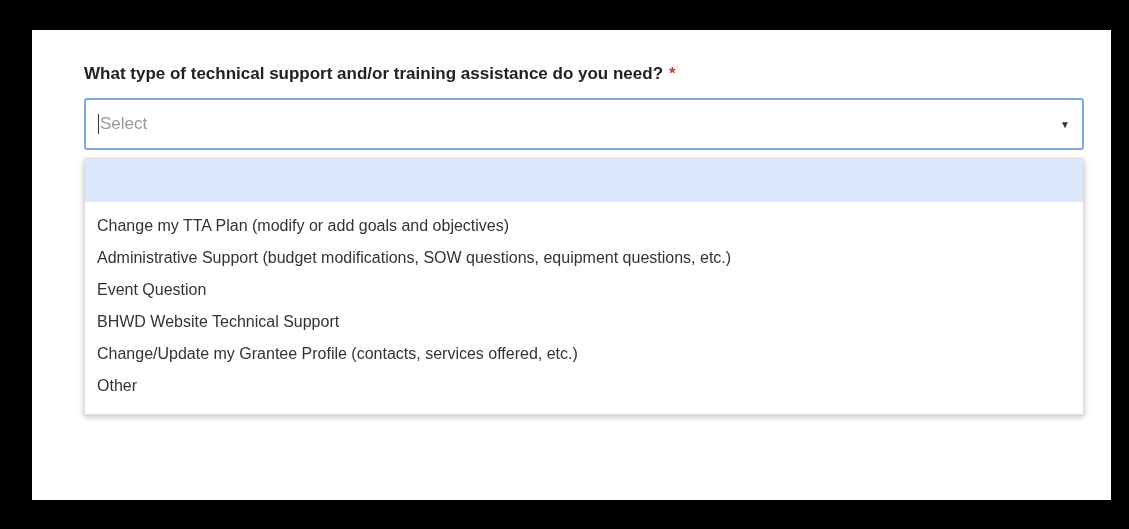  What do you see at coordinates (584, 124) in the screenshot?
I see `select-field: Select ▼` at bounding box center [584, 124].